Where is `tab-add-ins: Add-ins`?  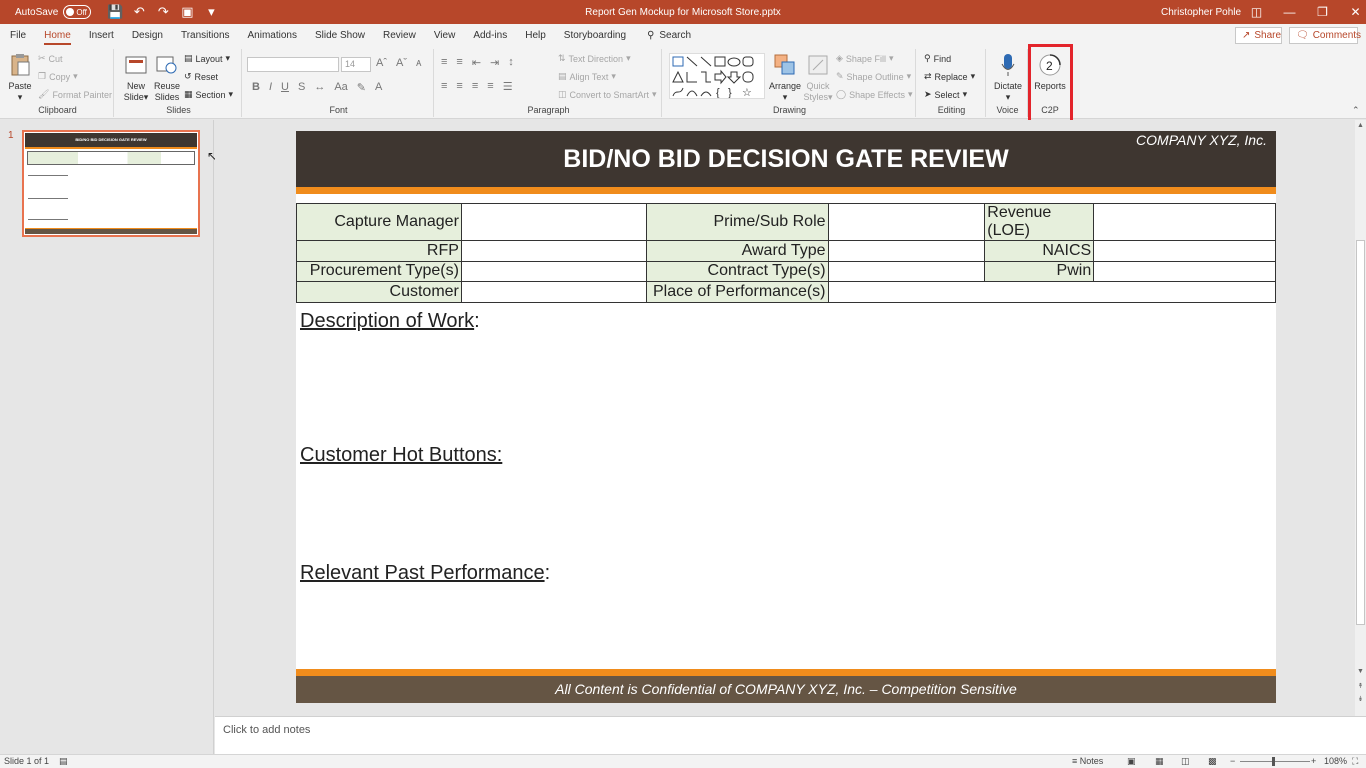 tab-add-ins: Add-ins is located at coordinates (490, 35).